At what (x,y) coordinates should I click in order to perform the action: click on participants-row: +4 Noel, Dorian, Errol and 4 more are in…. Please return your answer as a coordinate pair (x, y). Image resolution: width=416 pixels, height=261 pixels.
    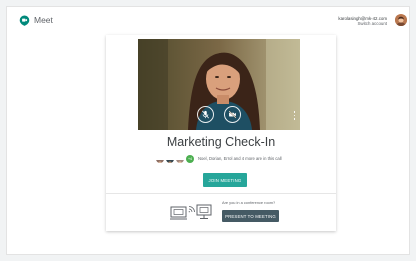
    Looking at the image, I should click on (219, 158).